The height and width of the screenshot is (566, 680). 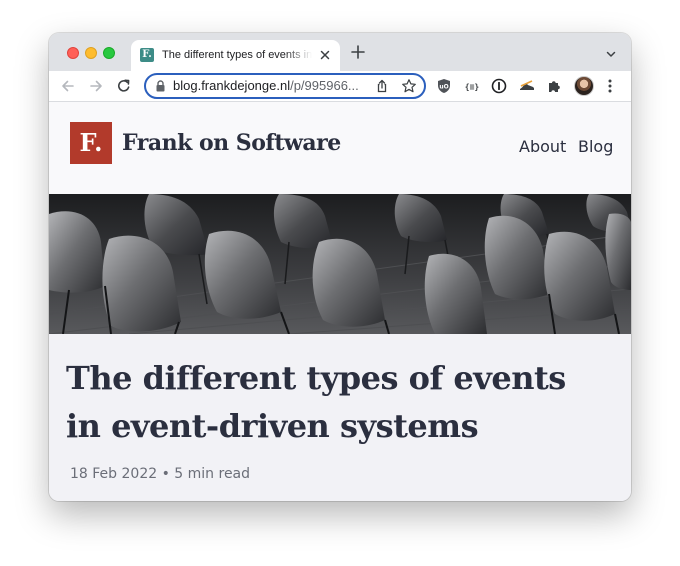 What do you see at coordinates (409, 86) in the screenshot?
I see `star-icon` at bounding box center [409, 86].